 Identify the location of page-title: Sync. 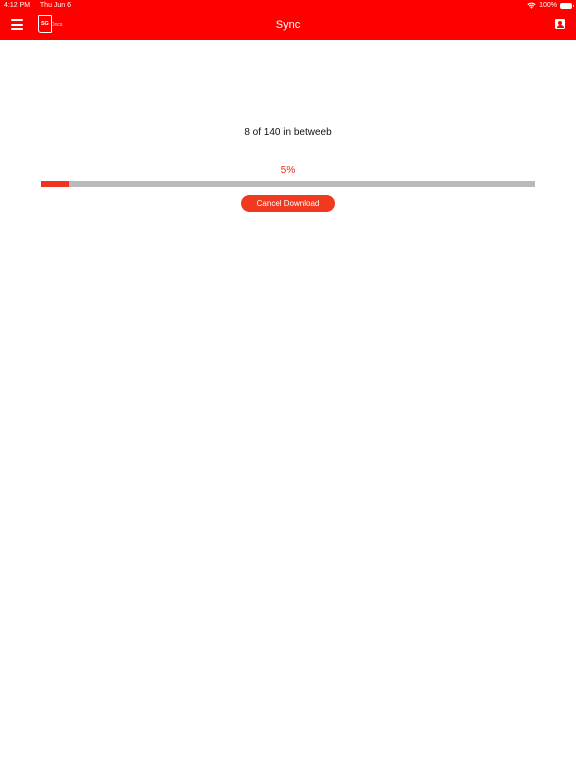
(288, 25).